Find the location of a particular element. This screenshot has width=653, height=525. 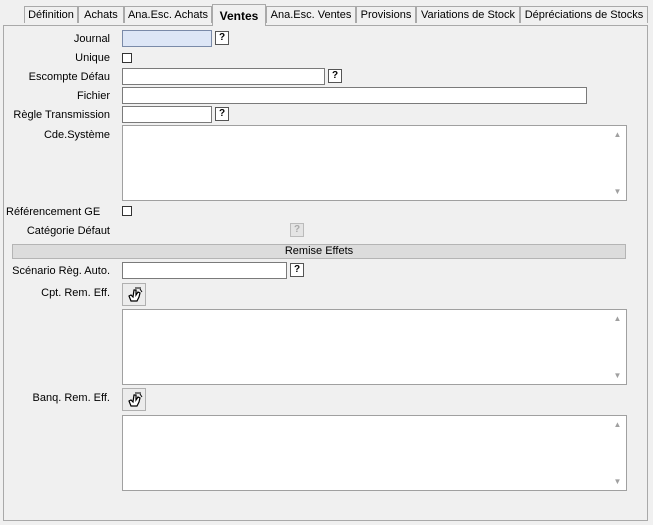

journal-field is located at coordinates (167, 38).